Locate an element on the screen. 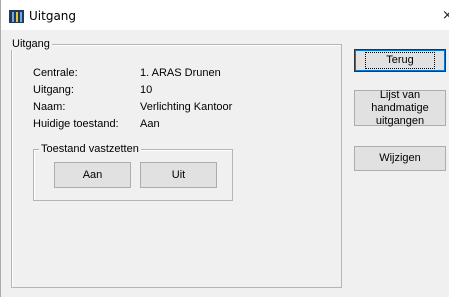  back-button: Terug is located at coordinates (400, 60).